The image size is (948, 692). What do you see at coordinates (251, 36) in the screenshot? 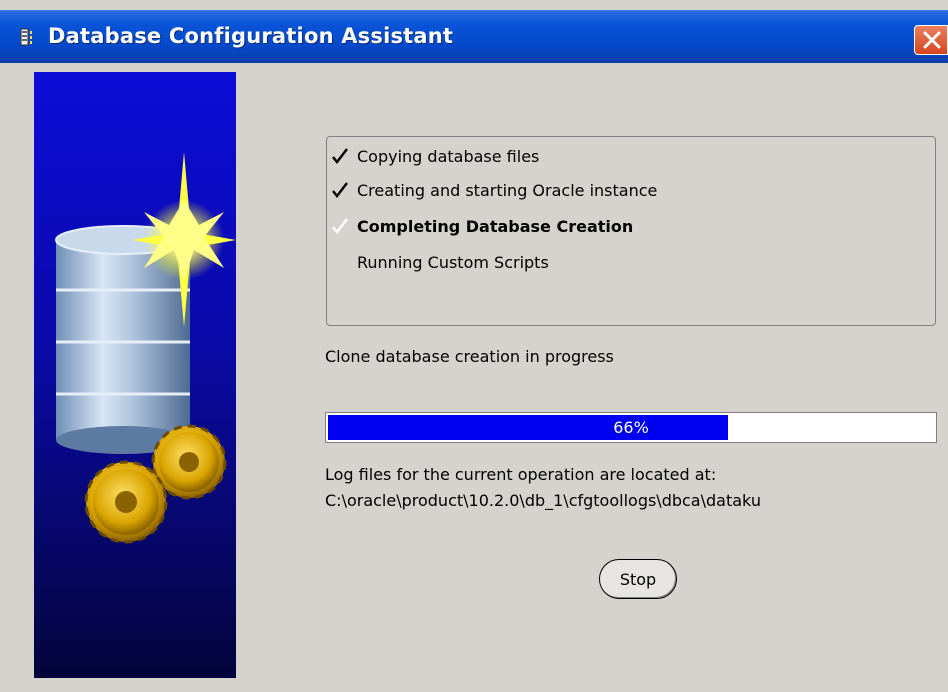
I see `window-title: Database Configuration Assistant` at bounding box center [251, 36].